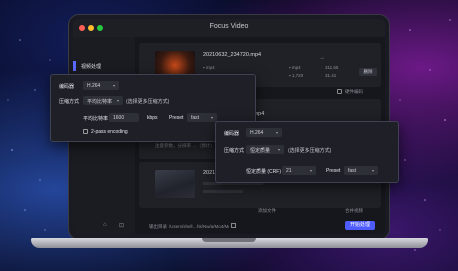  Describe the element at coordinates (91, 66) in the screenshot. I see `sidebar-item-video: 视频处理` at that location.